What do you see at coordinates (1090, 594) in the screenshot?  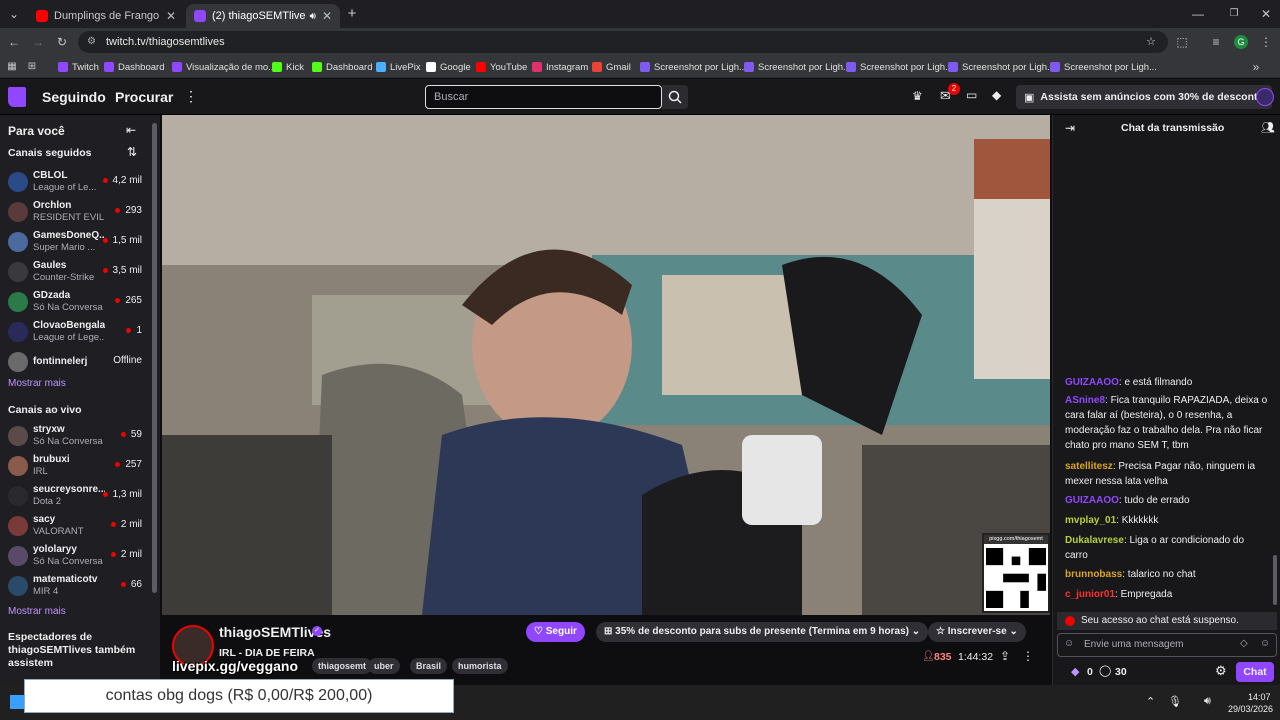 I see `chat-username: c_junior01` at bounding box center [1090, 594].